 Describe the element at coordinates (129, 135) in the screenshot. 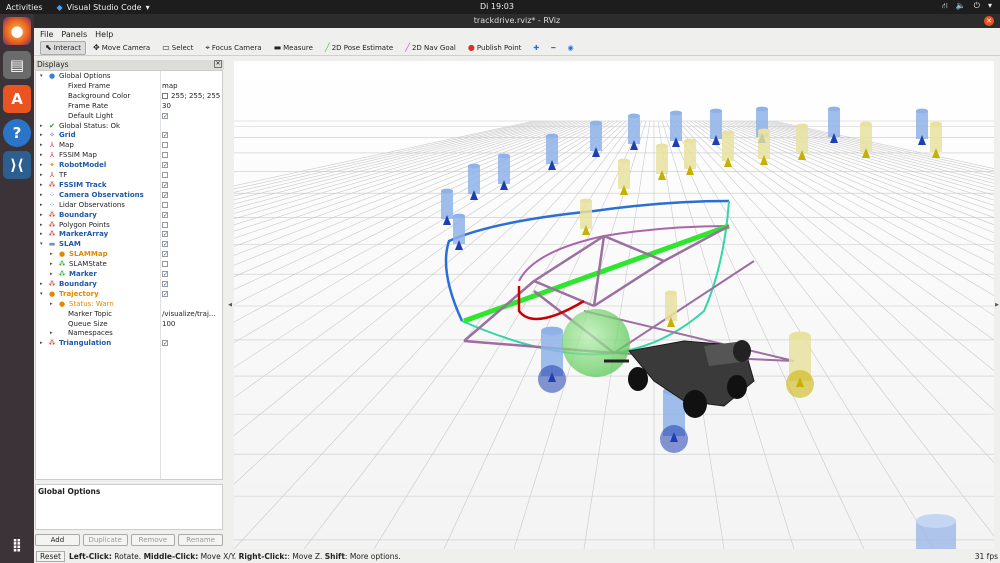

I see `display-row: ▸ ✧ Grid ✓` at that location.